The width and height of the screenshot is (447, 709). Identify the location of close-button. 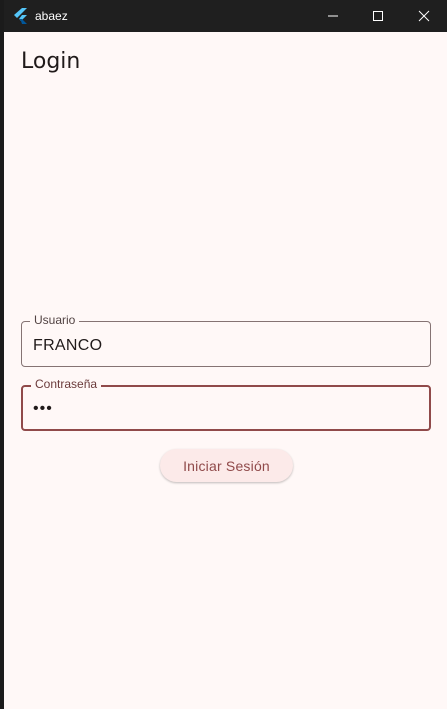
(424, 16).